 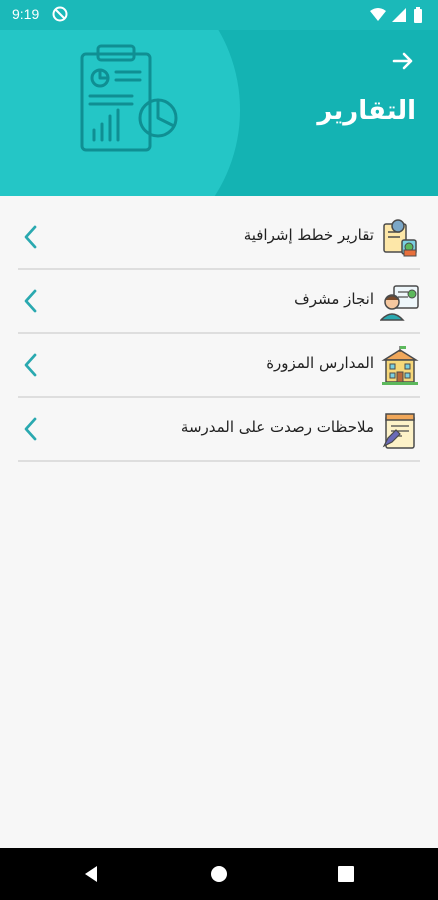 I want to click on notepad-pencil-icon, so click(x=398, y=431).